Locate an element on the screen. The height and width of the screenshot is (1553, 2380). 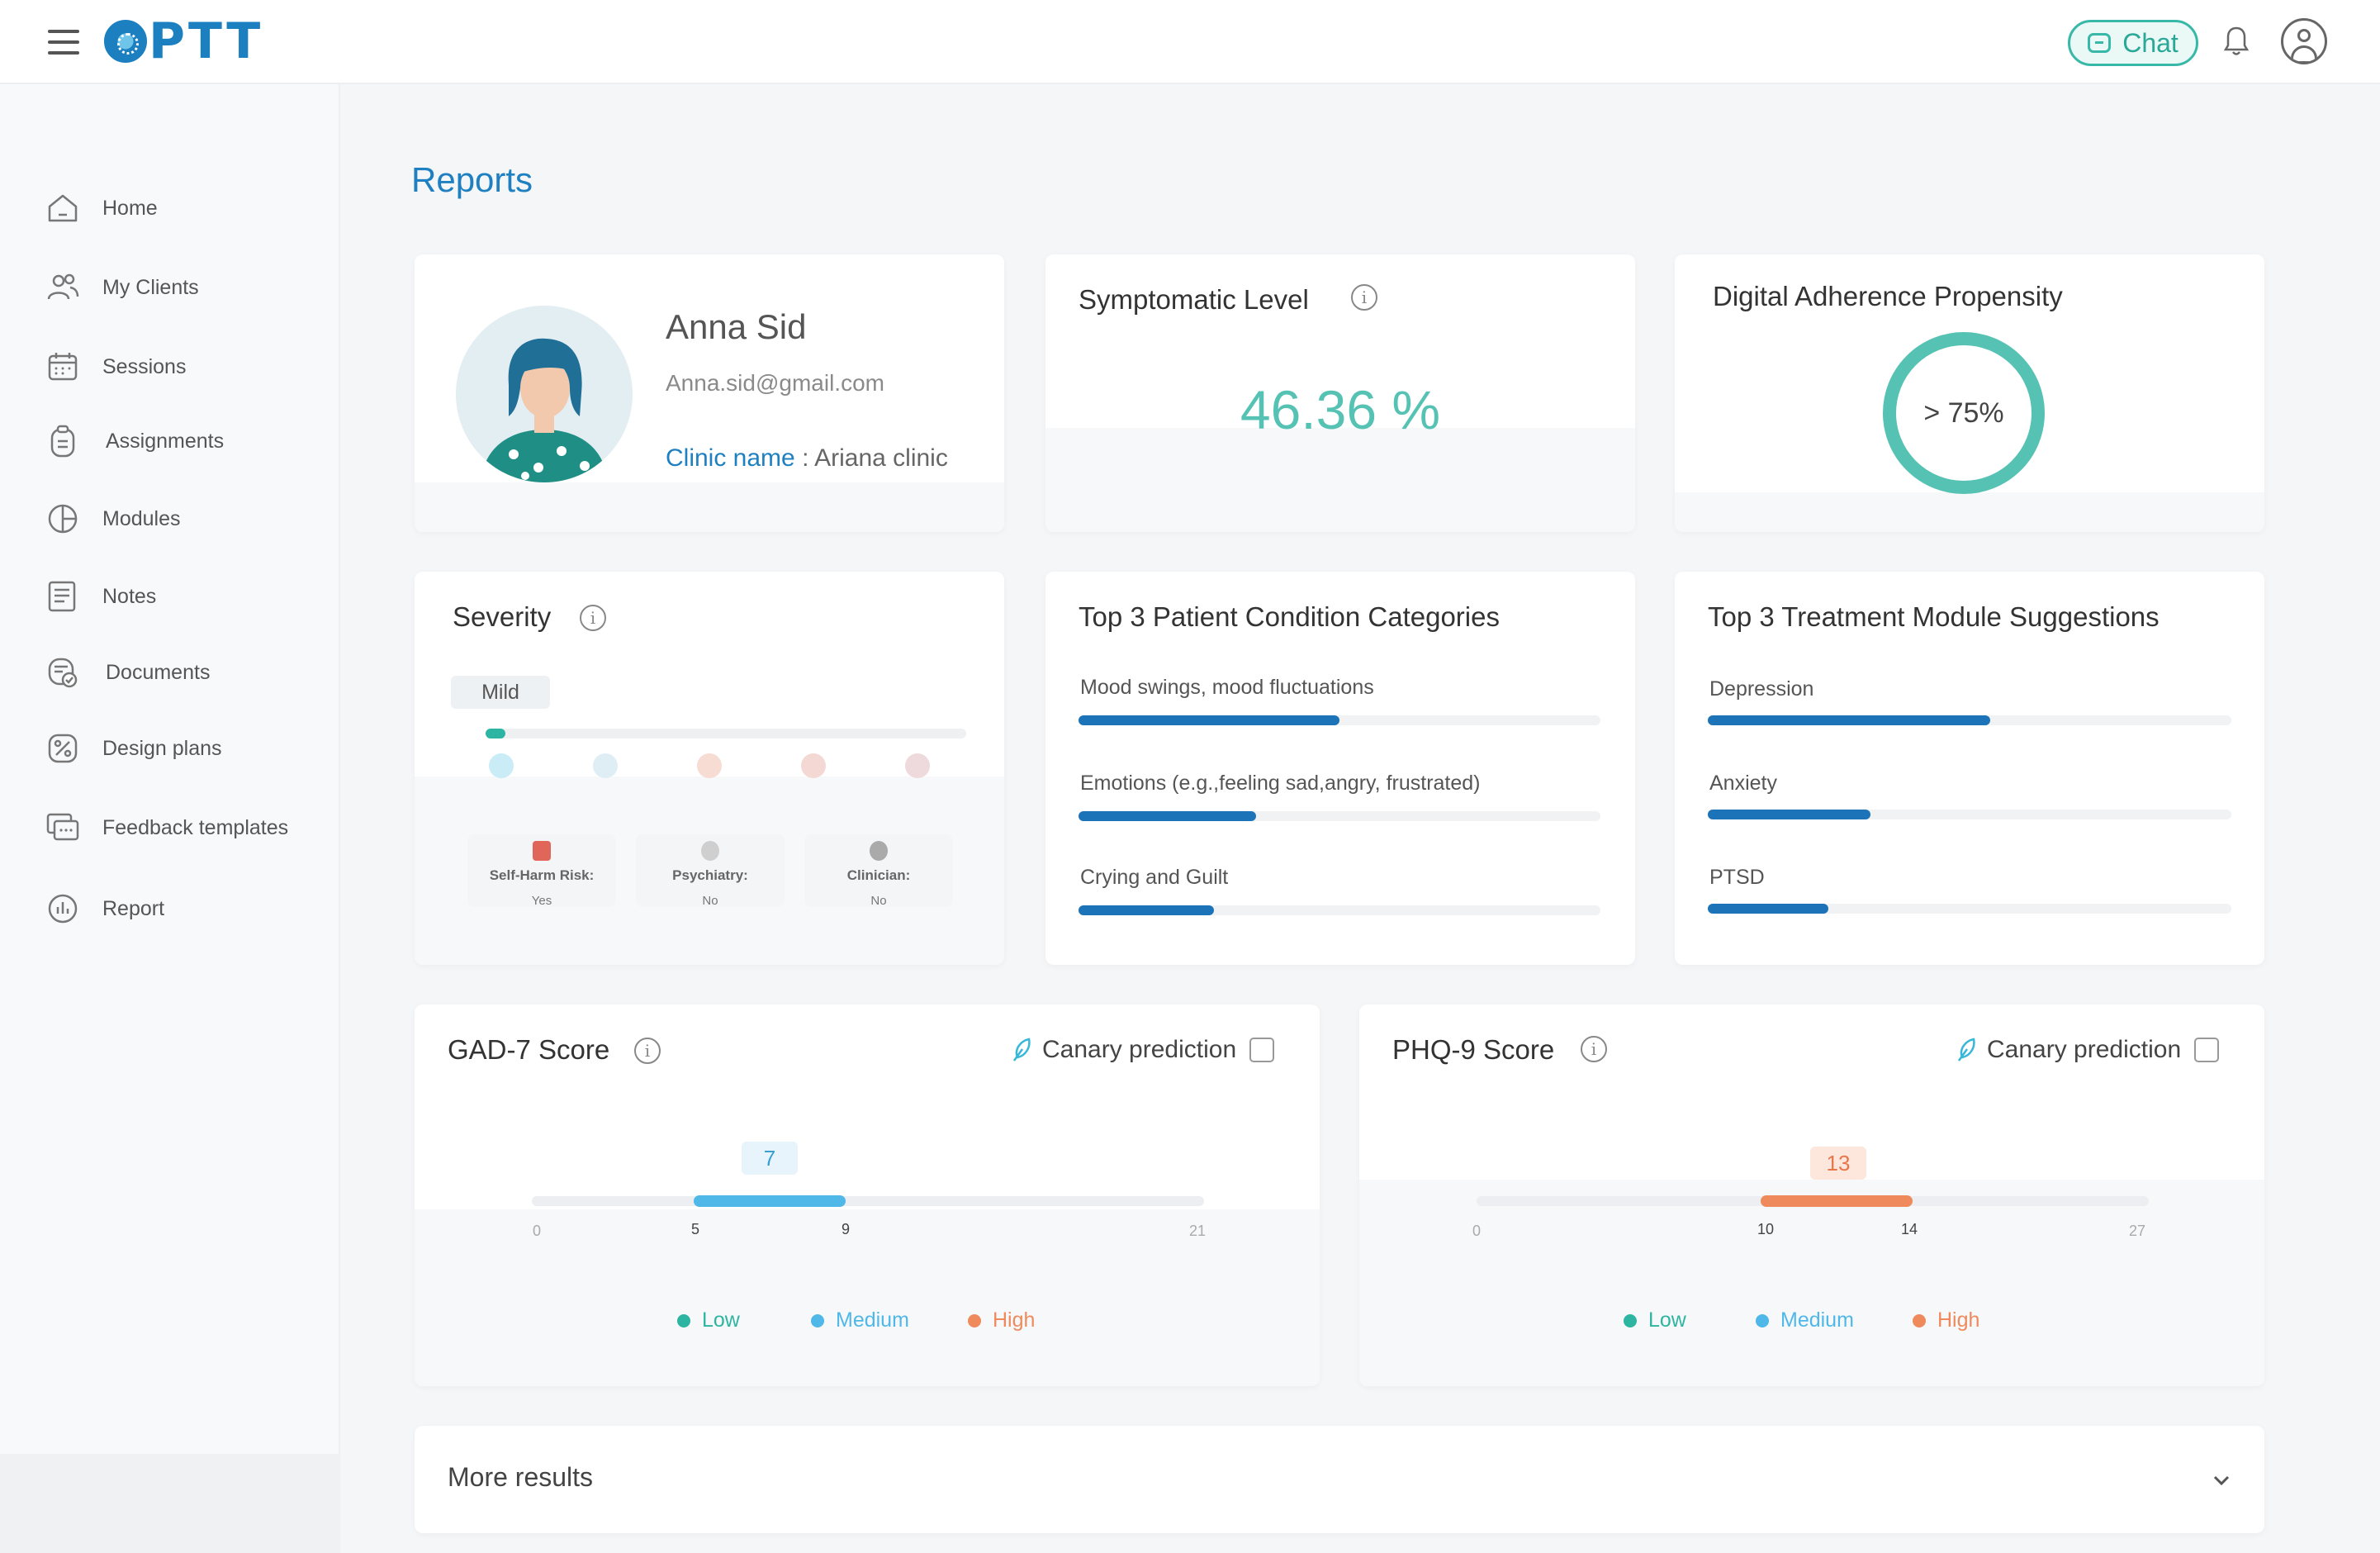
tick-max: 21 is located at coordinates (1197, 1231).